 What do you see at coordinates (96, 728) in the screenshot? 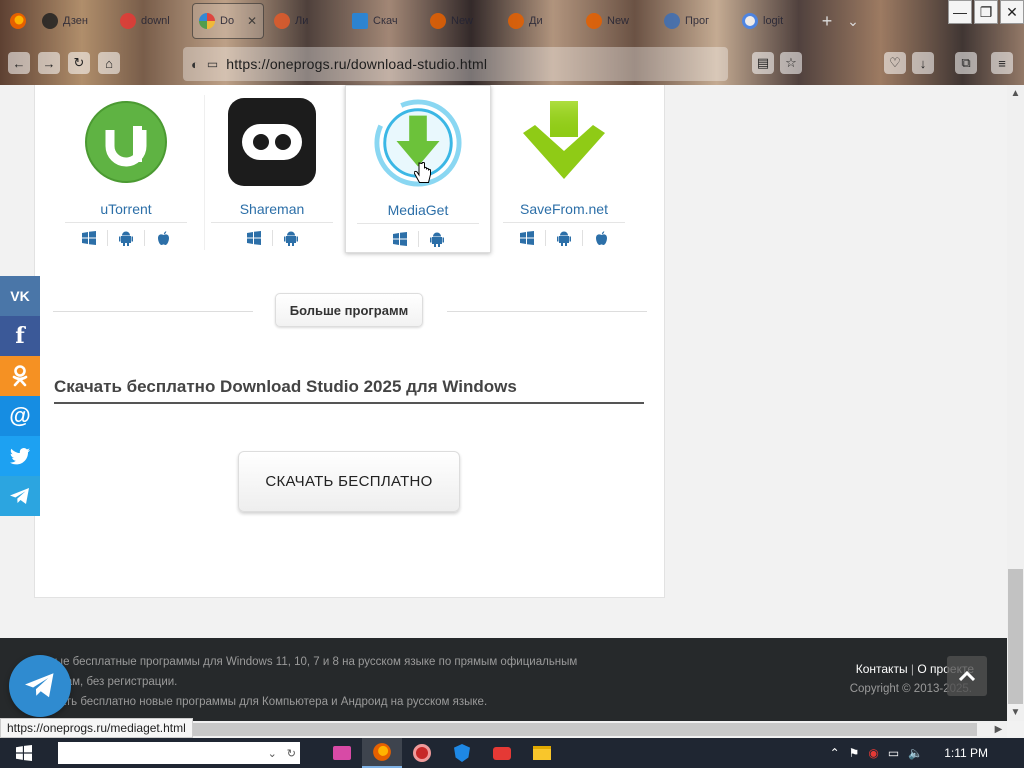
I see `status-link-preview: https://oneprogs.ru/mediaget.html` at bounding box center [96, 728].